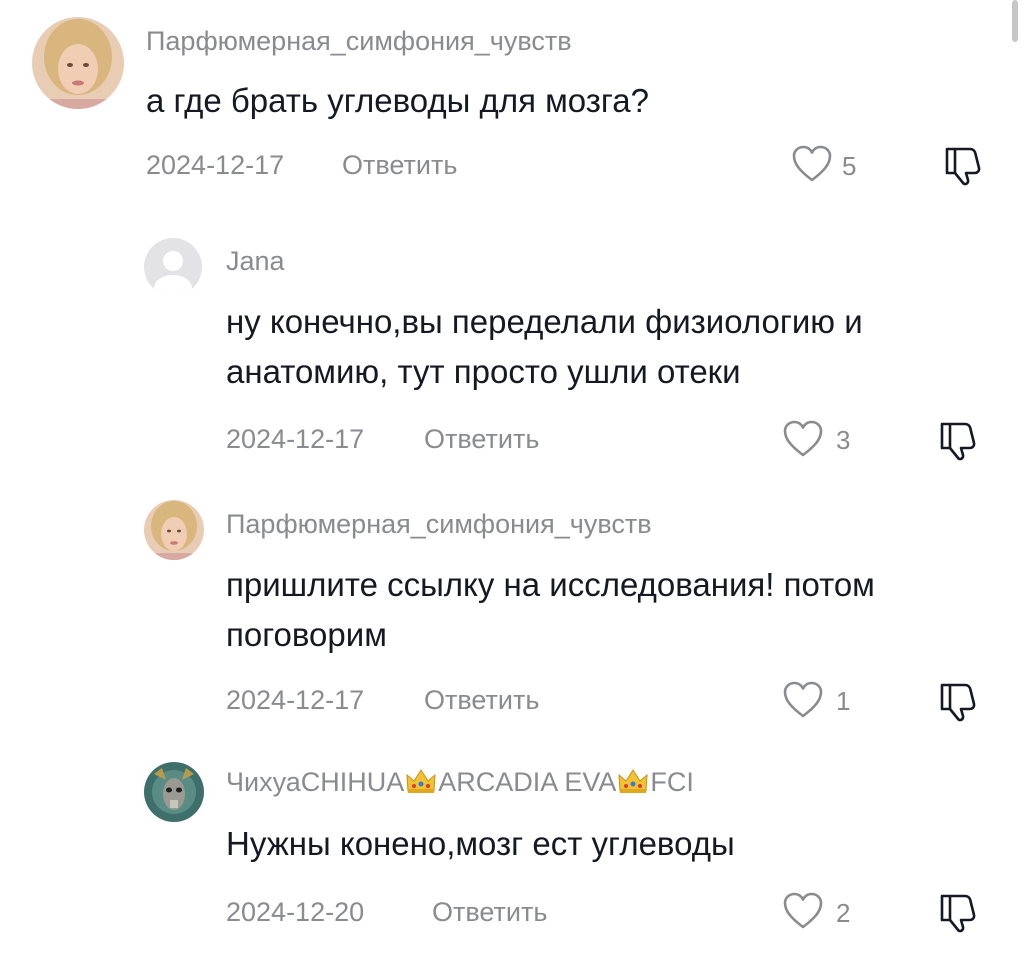  What do you see at coordinates (843, 440) in the screenshot?
I see `like-count: 3` at bounding box center [843, 440].